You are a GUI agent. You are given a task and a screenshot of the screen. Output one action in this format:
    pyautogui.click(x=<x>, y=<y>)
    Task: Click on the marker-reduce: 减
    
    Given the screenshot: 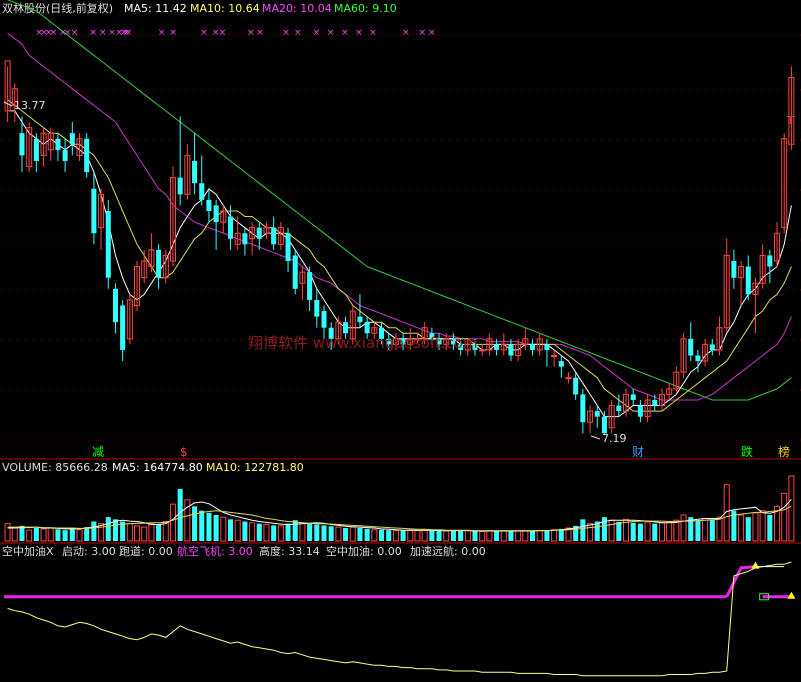 What is the action you would take?
    pyautogui.click(x=98, y=452)
    